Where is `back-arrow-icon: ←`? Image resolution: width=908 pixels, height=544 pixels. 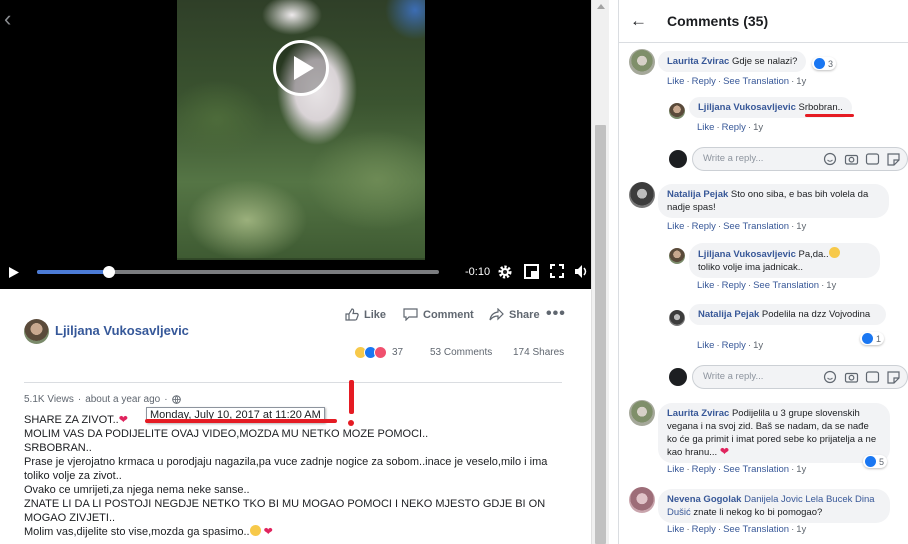
back-arrow-icon: ← is located at coordinates (638, 20).